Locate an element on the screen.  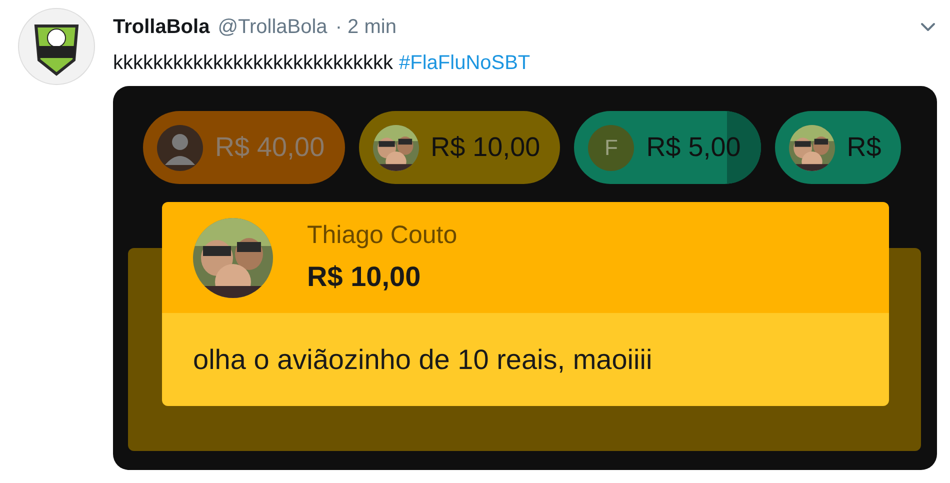
donation-amount: R$ is located at coordinates (864, 147).